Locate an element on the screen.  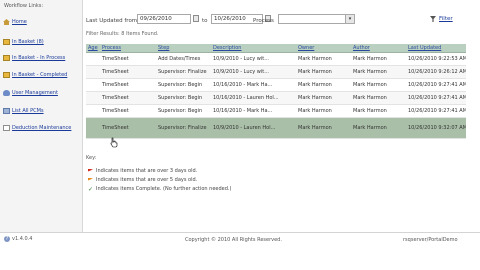
list-icon is located at coordinates (6, 111).